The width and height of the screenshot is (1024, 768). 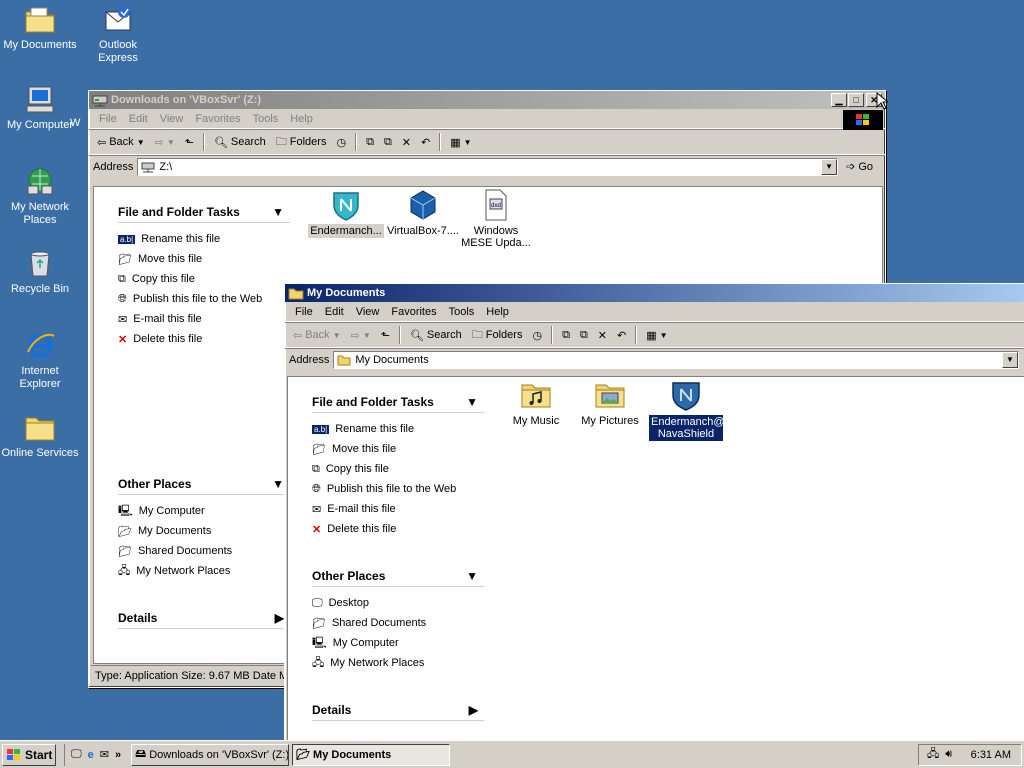 What do you see at coordinates (472, 402) in the screenshot?
I see `collapse-arrow-icon: ▼` at bounding box center [472, 402].